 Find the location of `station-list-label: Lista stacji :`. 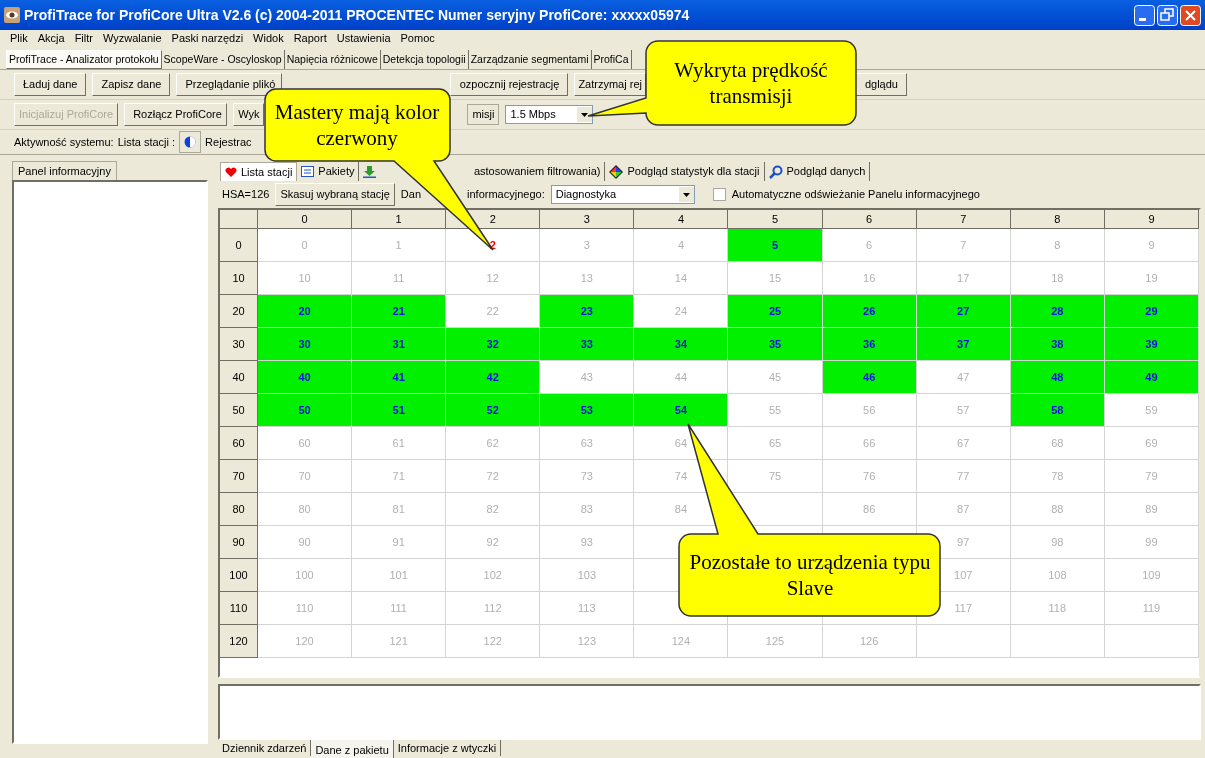

station-list-label: Lista stacji : is located at coordinates (146, 142).